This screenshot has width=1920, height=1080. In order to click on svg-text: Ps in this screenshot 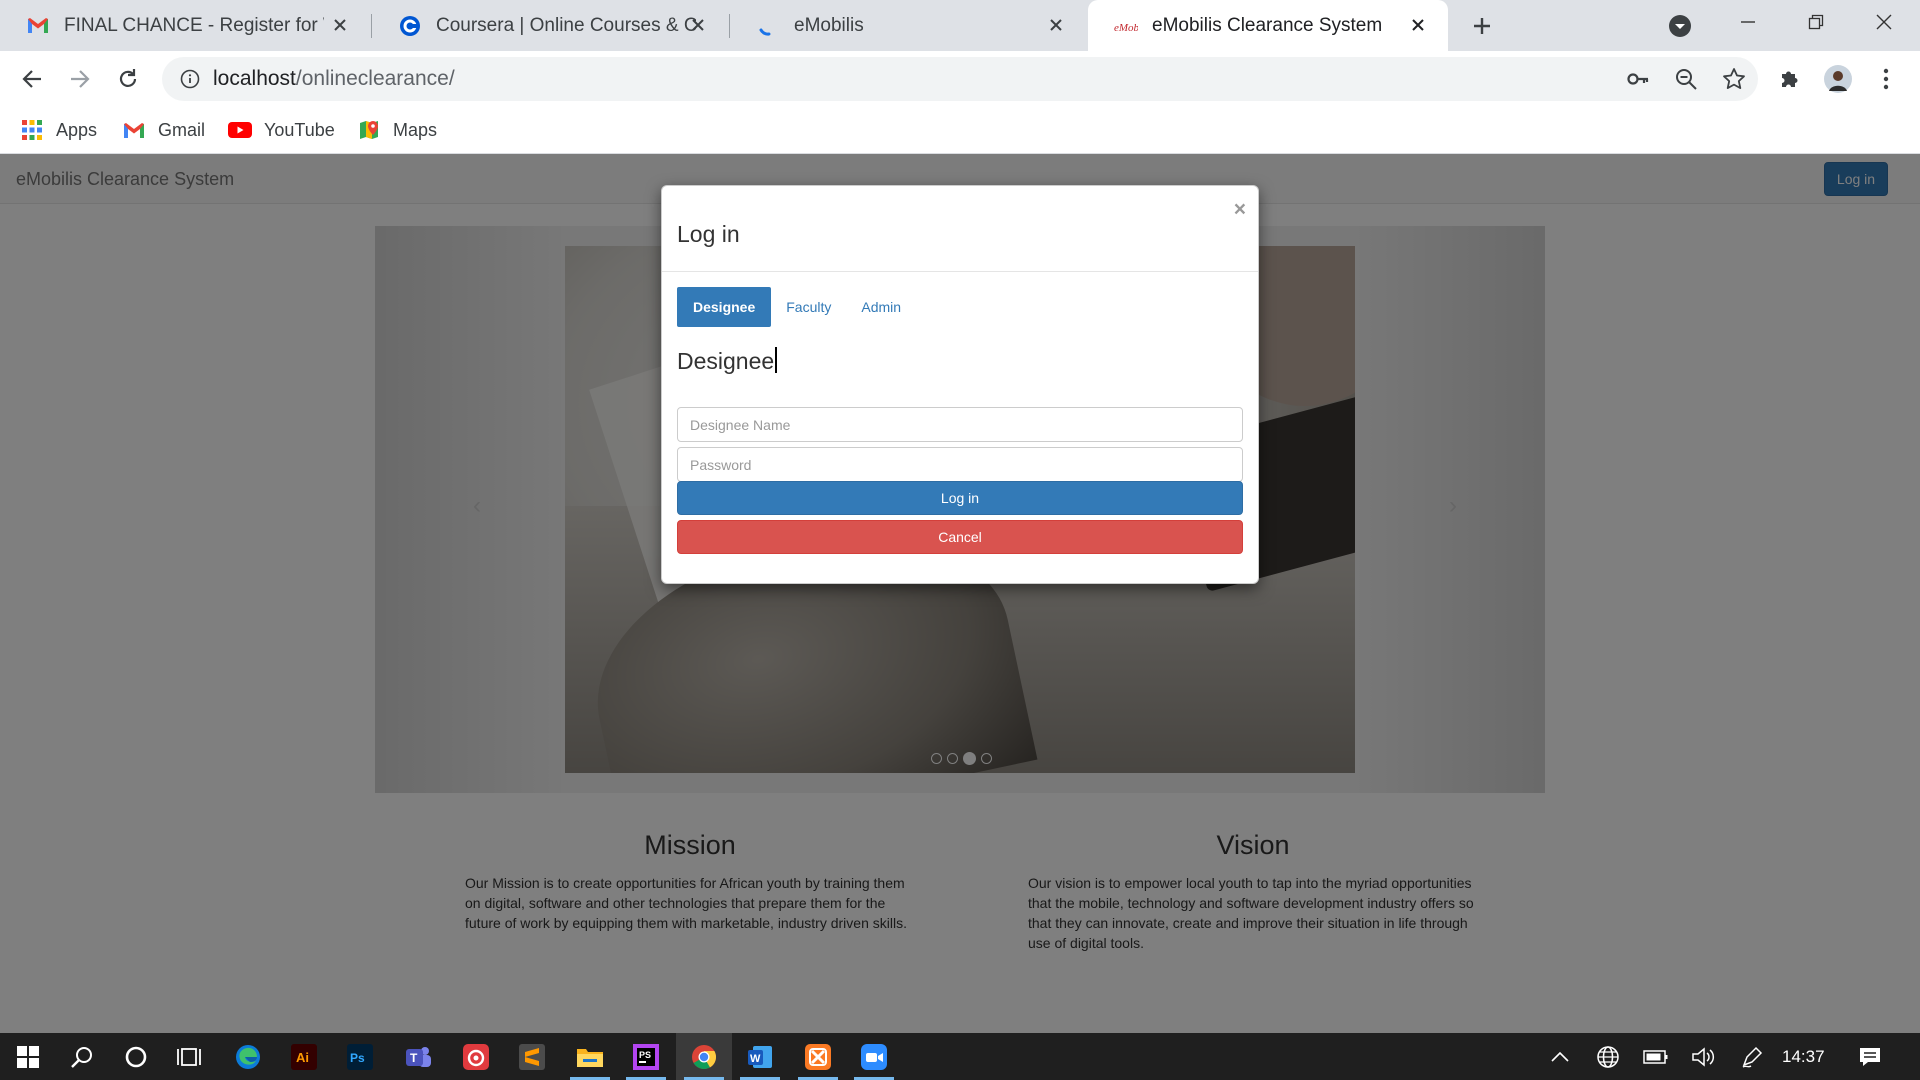, I will do `click(357, 1058)`.